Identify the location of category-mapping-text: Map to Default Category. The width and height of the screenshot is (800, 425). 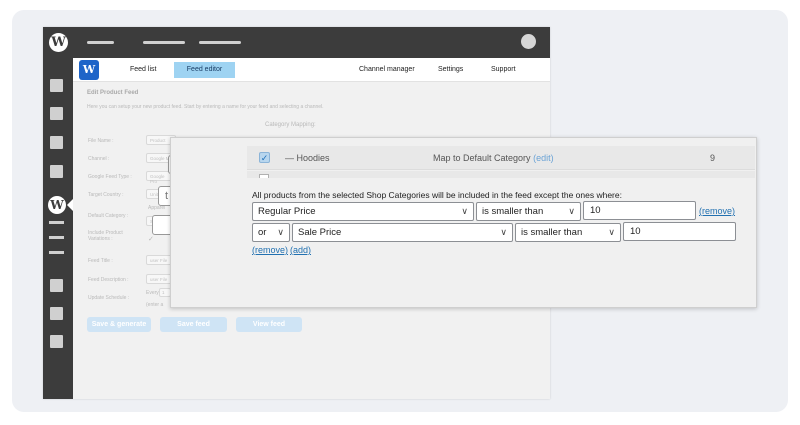
(482, 158).